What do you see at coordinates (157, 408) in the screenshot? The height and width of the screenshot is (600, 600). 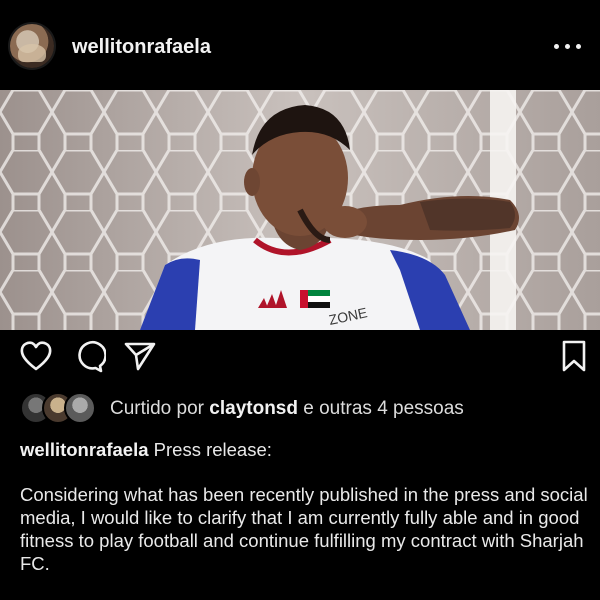 I see `likes-prefix: Curtido por` at bounding box center [157, 408].